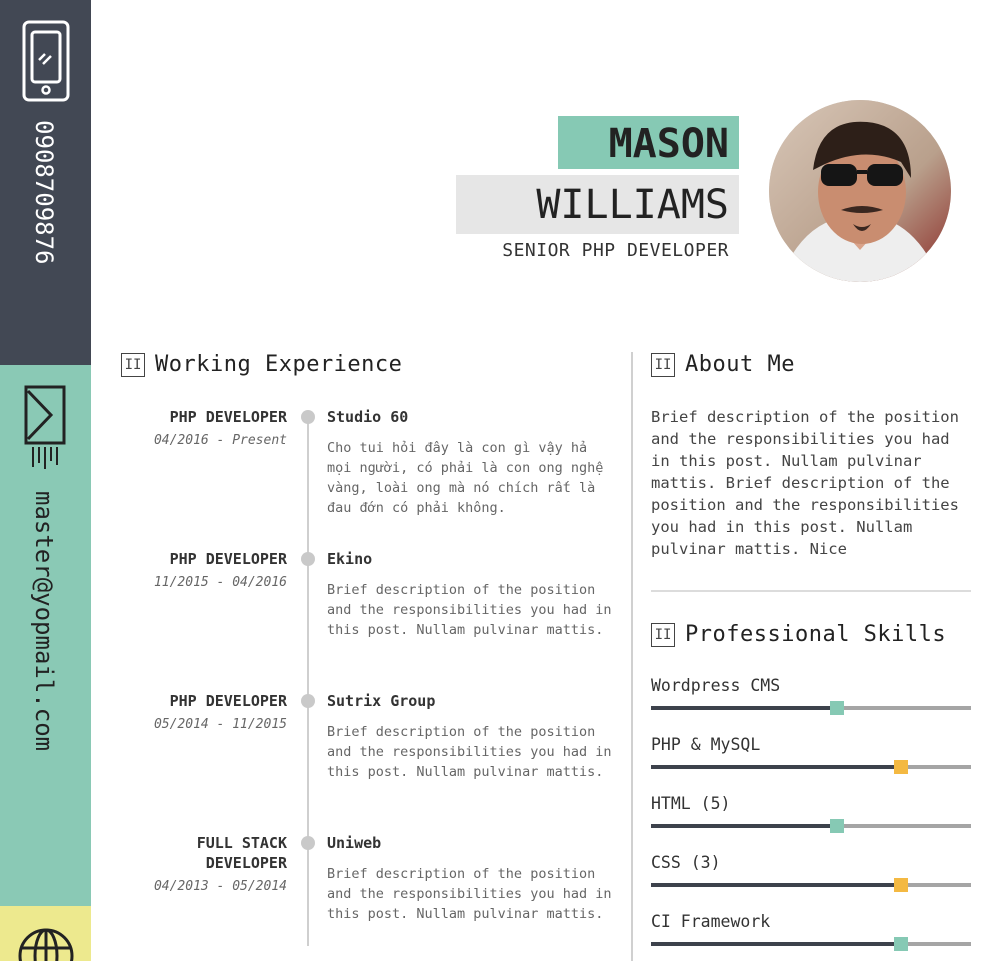 The height and width of the screenshot is (961, 1002). What do you see at coordinates (811, 872) in the screenshot?
I see `skill-item: CSS (3)` at bounding box center [811, 872].